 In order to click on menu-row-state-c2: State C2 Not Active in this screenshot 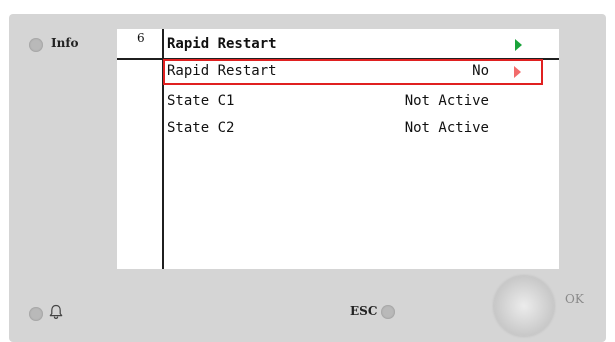, I will do `click(361, 129)`.